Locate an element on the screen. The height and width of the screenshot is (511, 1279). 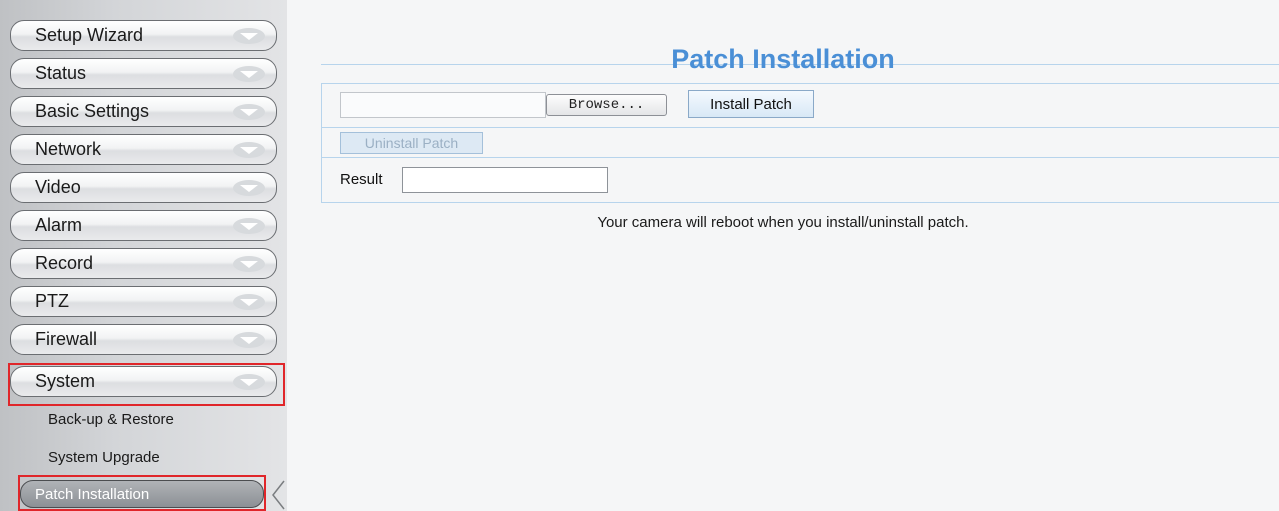
menu-label: Network is located at coordinates (68, 149).